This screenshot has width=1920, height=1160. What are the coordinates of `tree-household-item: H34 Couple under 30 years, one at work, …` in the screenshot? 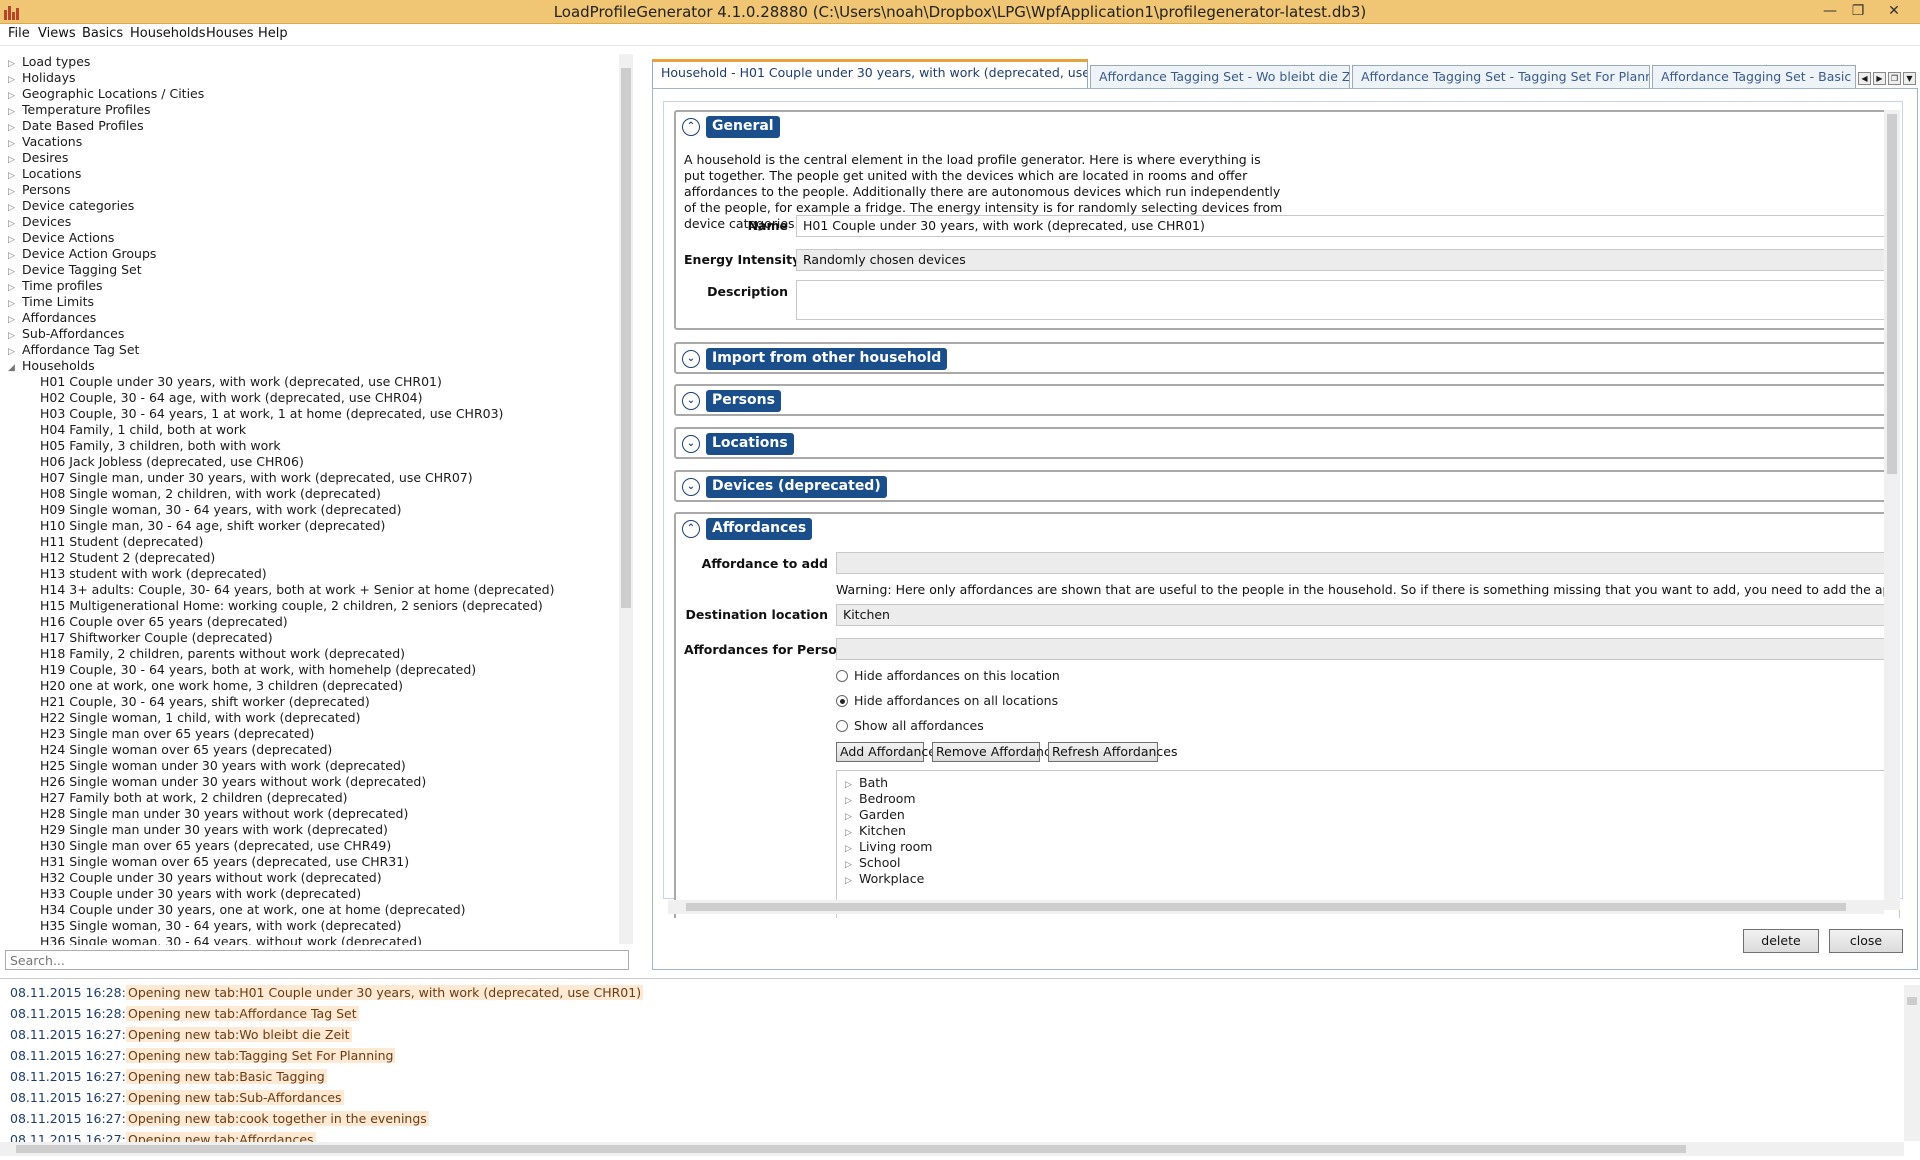 It's located at (253, 910).